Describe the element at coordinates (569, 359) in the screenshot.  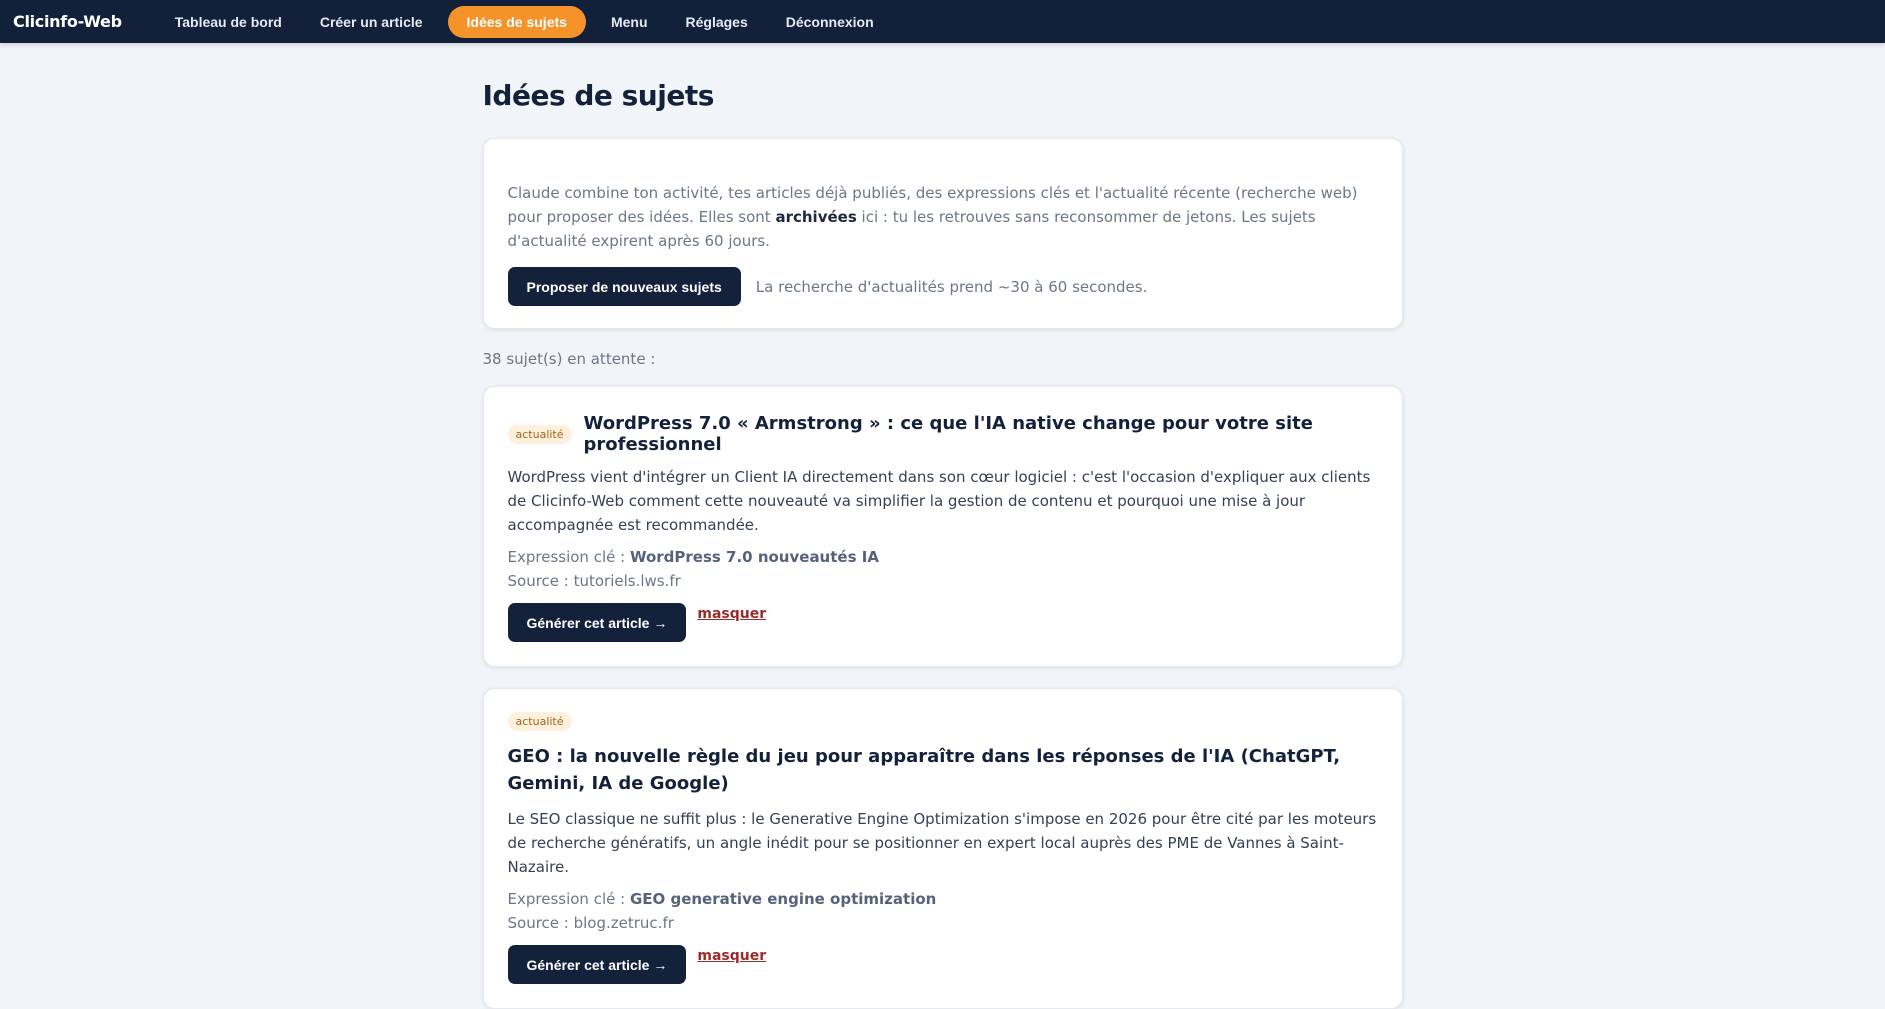
I see `pending-count: 38 sujet(s) en attente :` at that location.